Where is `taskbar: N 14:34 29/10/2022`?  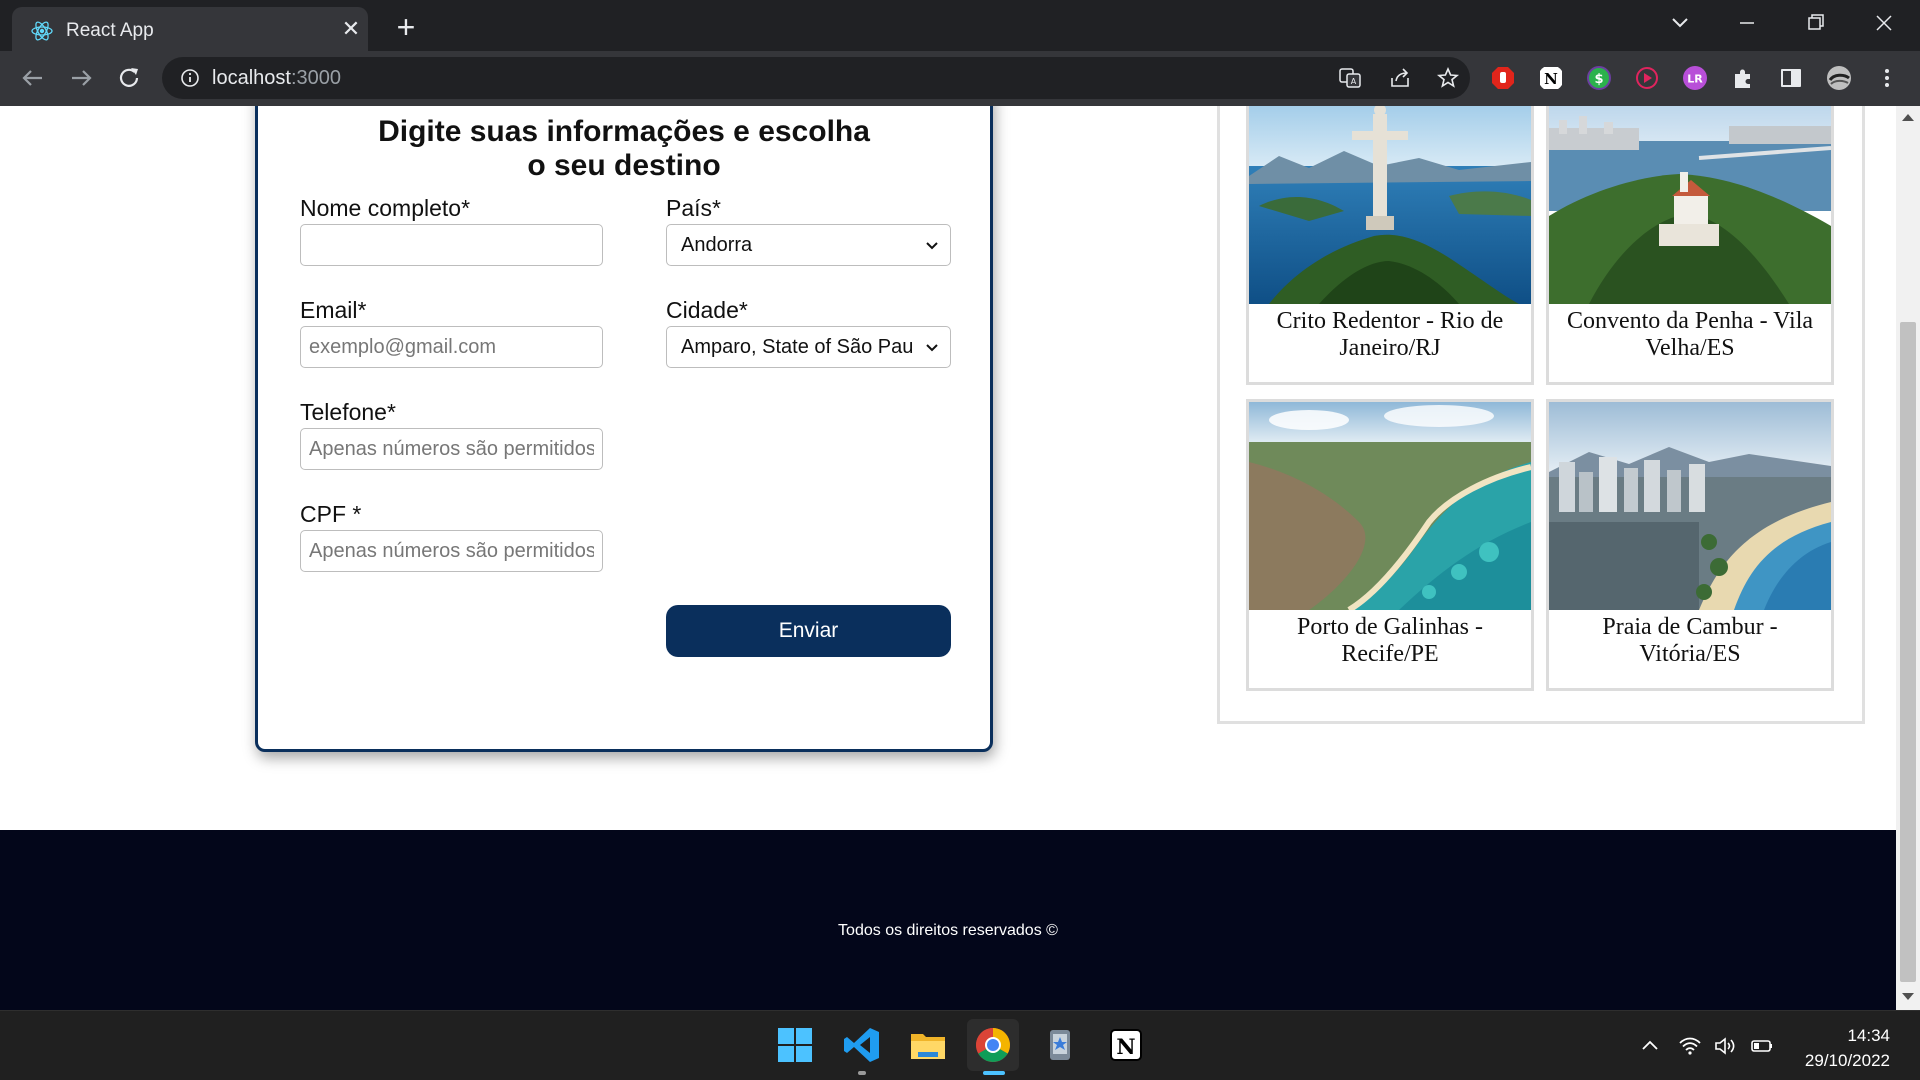 taskbar: N 14:34 29/10/2022 is located at coordinates (960, 1045).